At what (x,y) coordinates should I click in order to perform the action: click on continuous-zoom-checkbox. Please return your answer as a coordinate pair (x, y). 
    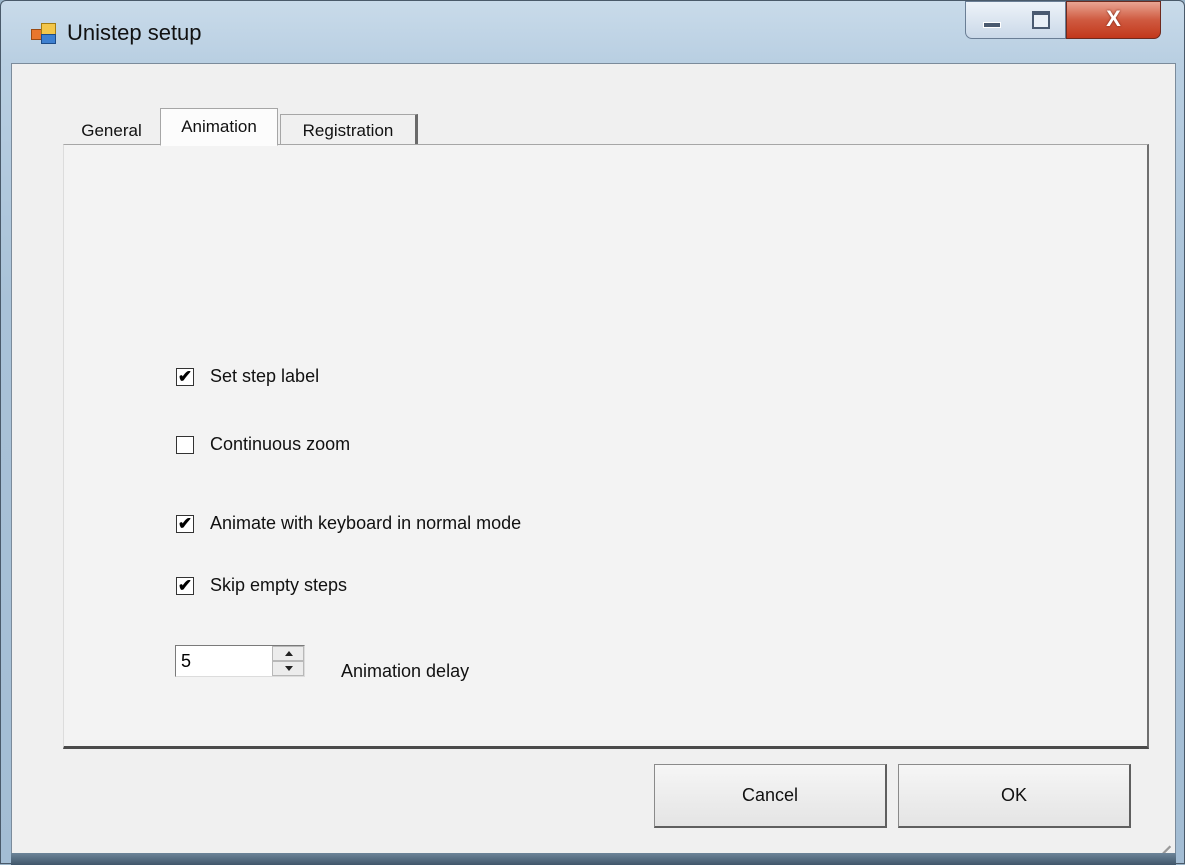
    Looking at the image, I should click on (185, 445).